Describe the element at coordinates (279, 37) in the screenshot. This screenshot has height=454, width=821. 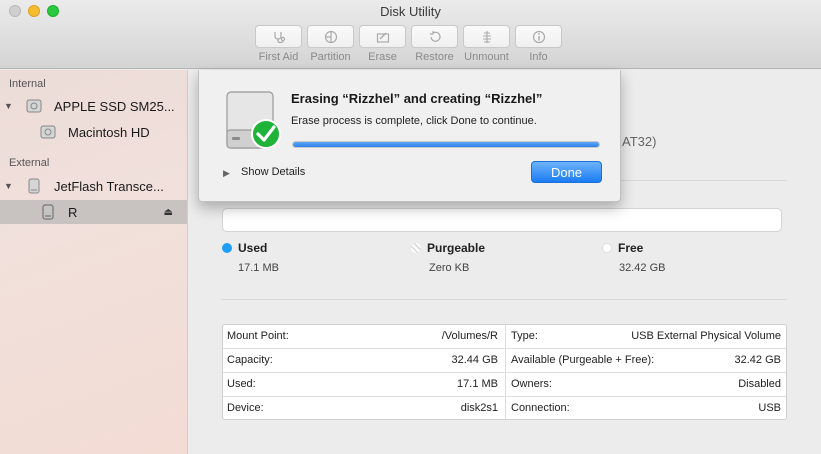
I see `stethoscope-icon` at that location.